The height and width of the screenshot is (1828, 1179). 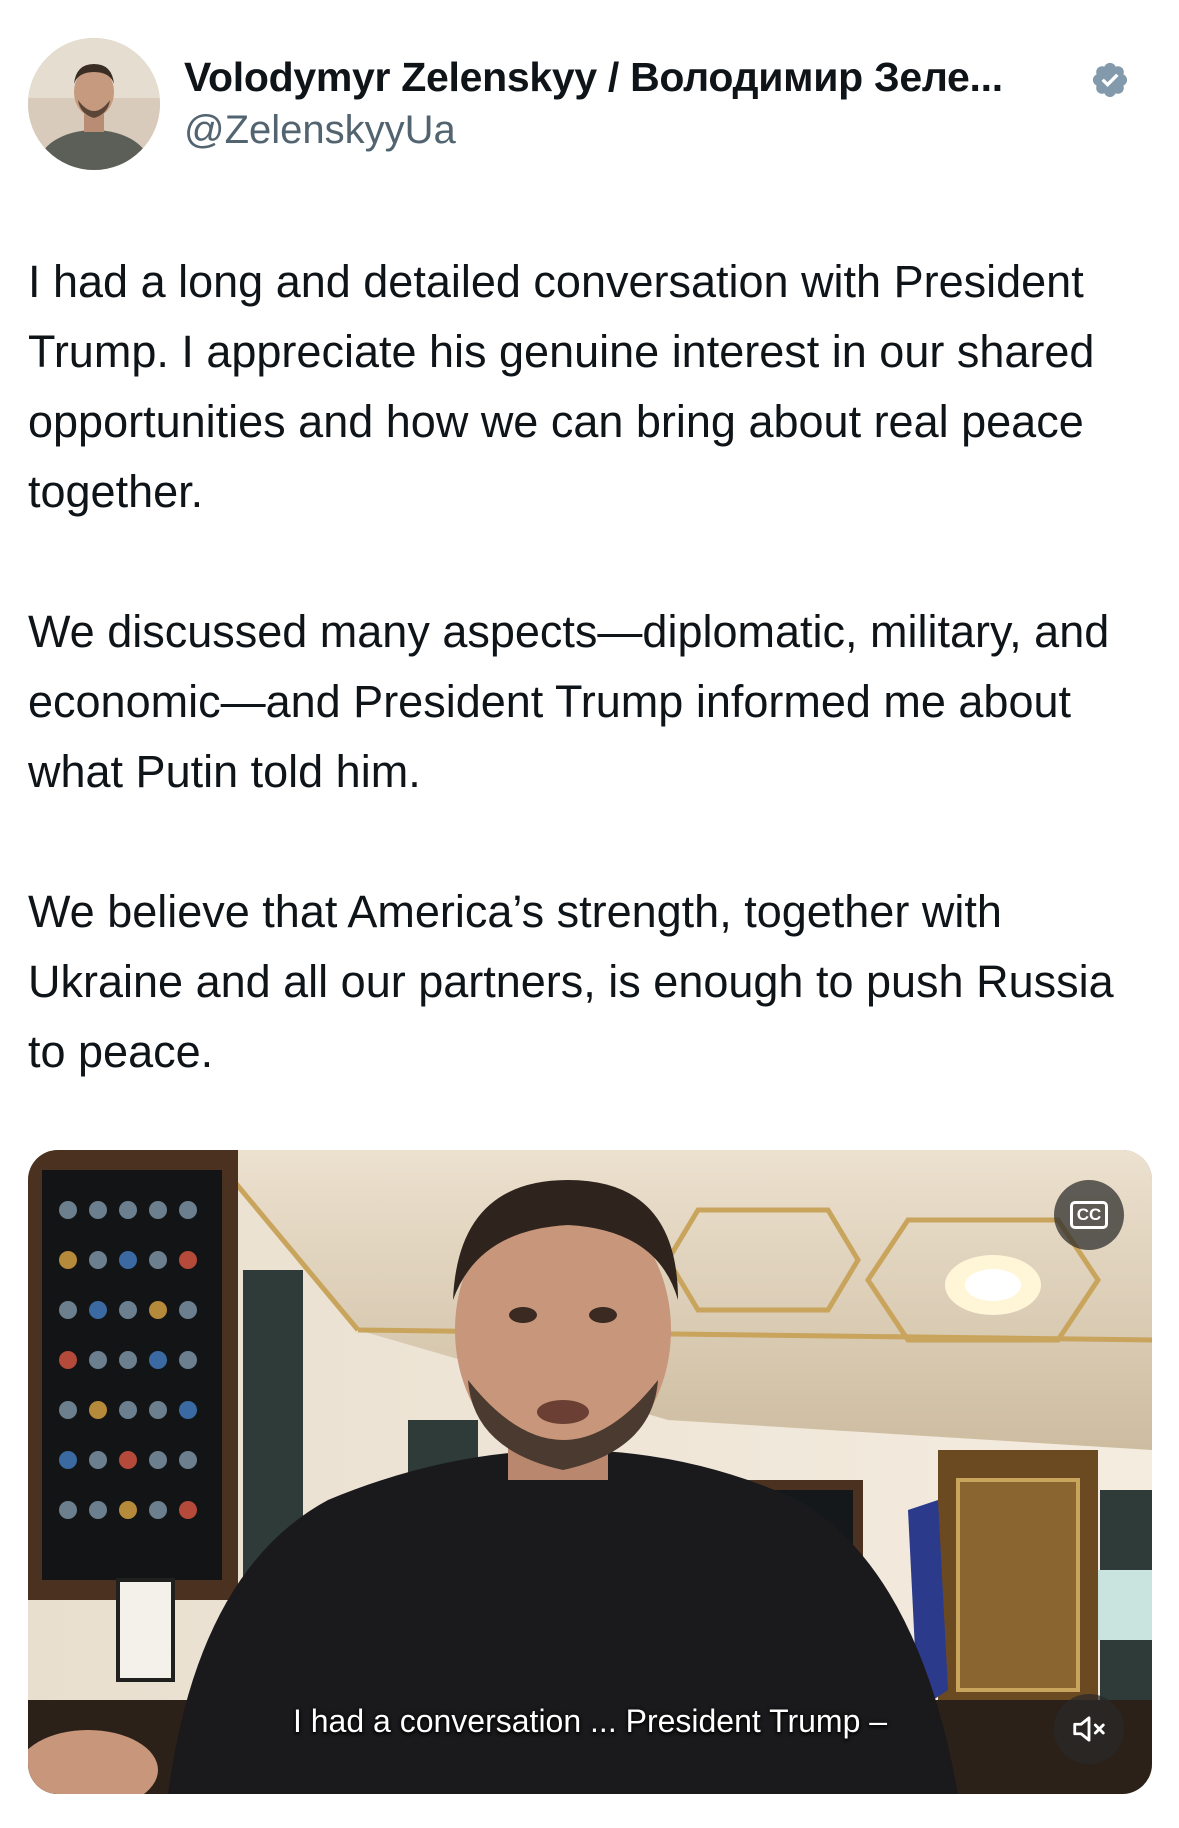 What do you see at coordinates (1110, 80) in the screenshot?
I see `verified-badge-icon` at bounding box center [1110, 80].